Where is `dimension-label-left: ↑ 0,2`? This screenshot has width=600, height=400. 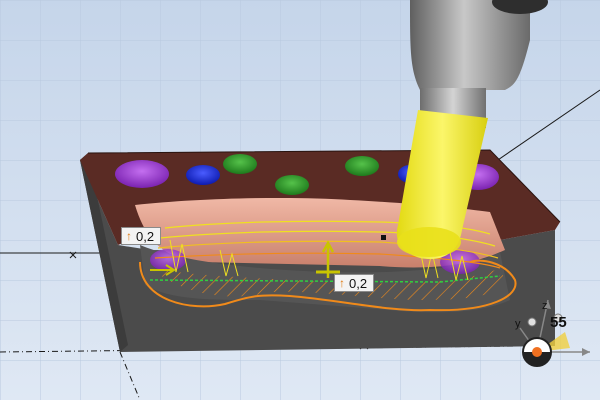
dimension-label-left: ↑ 0,2 is located at coordinates (141, 236).